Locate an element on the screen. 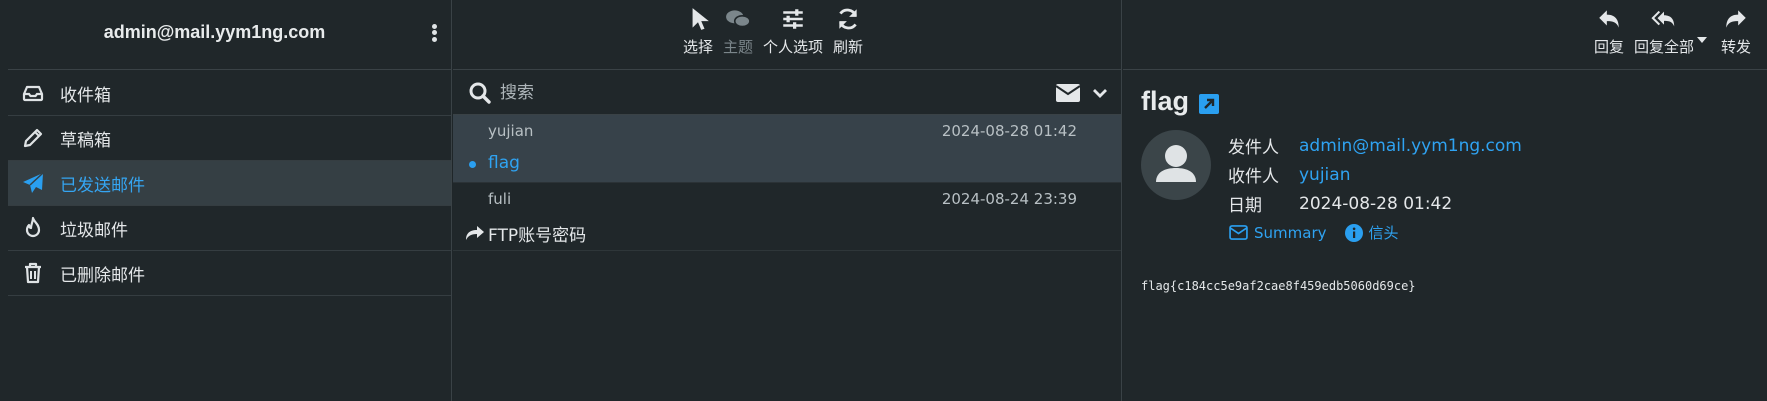 This screenshot has width=1767, height=401. message-subject: FTP账号密码 is located at coordinates (537, 236).